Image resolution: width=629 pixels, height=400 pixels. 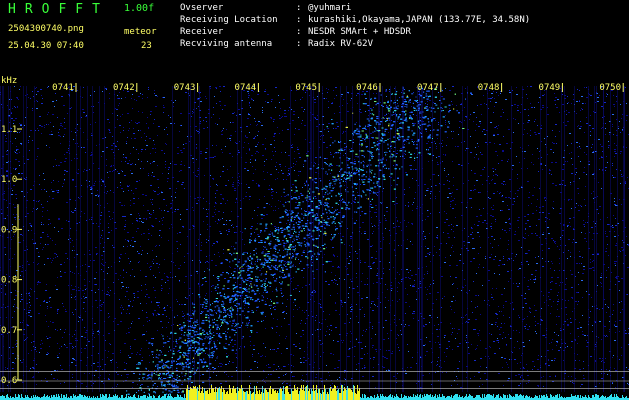 I want to click on frequency-tick-label: 0.9, so click(x=9, y=230).